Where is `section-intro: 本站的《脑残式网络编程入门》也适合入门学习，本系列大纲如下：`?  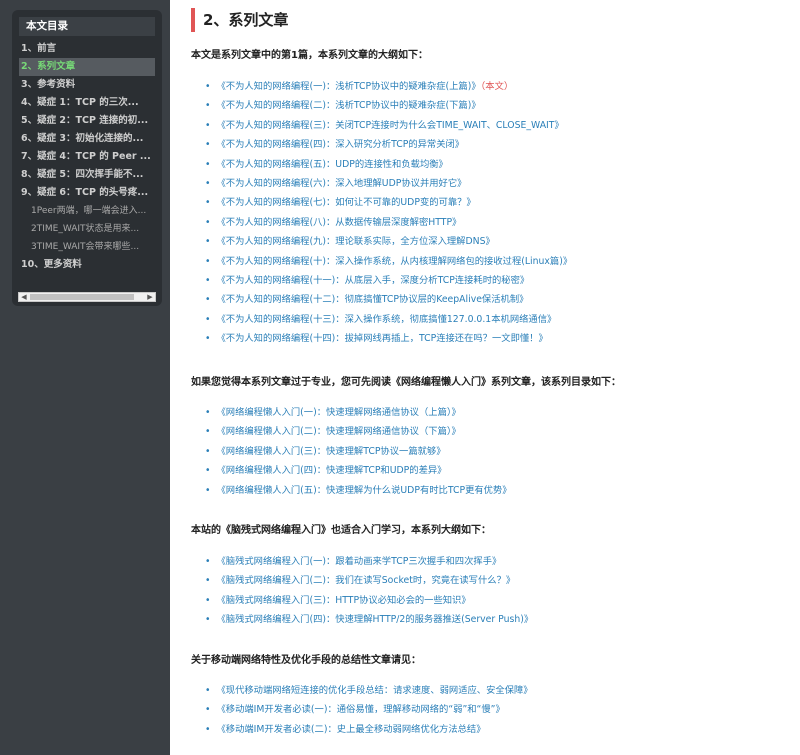
section-intro: 本站的《脑残式网络编程入门》也适合入门学习，本系列大纲如下： is located at coordinates (341, 530).